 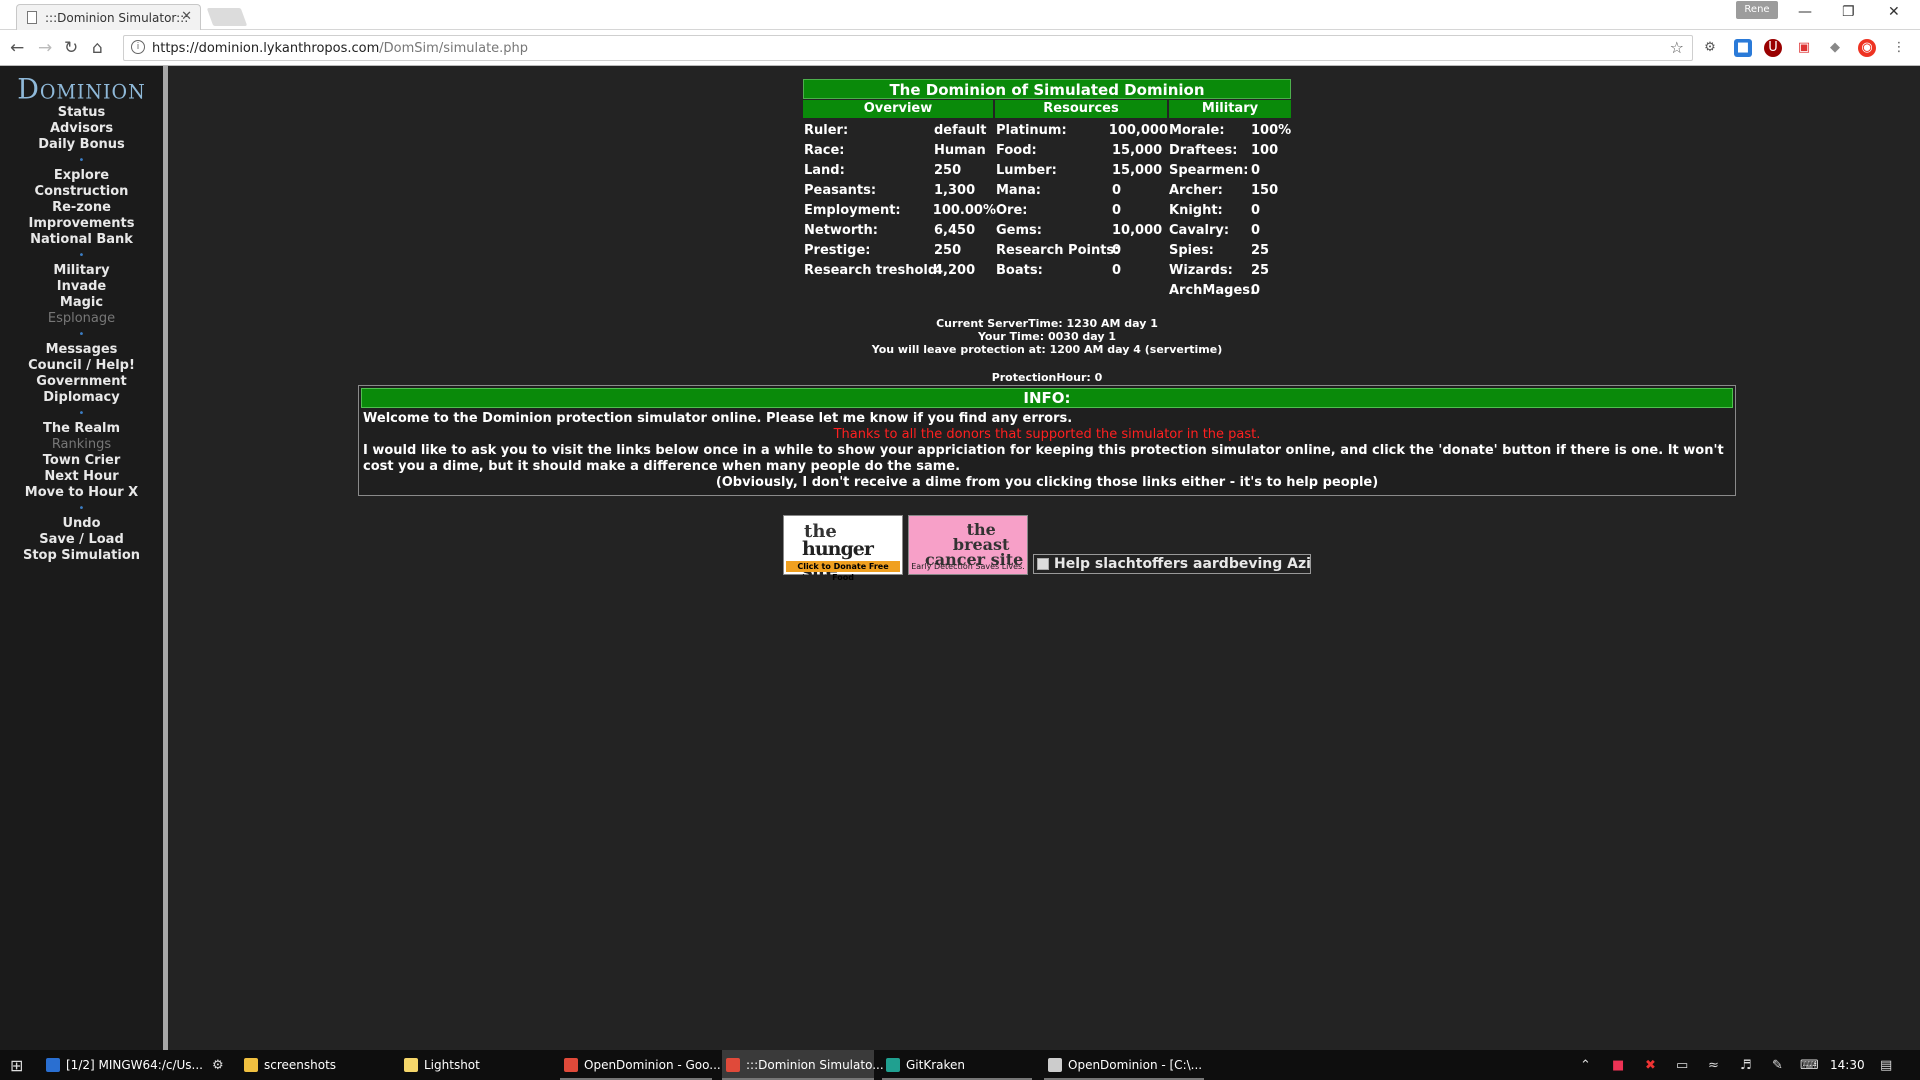 What do you see at coordinates (1047, 398) in the screenshot?
I see `info-title: INFO:` at bounding box center [1047, 398].